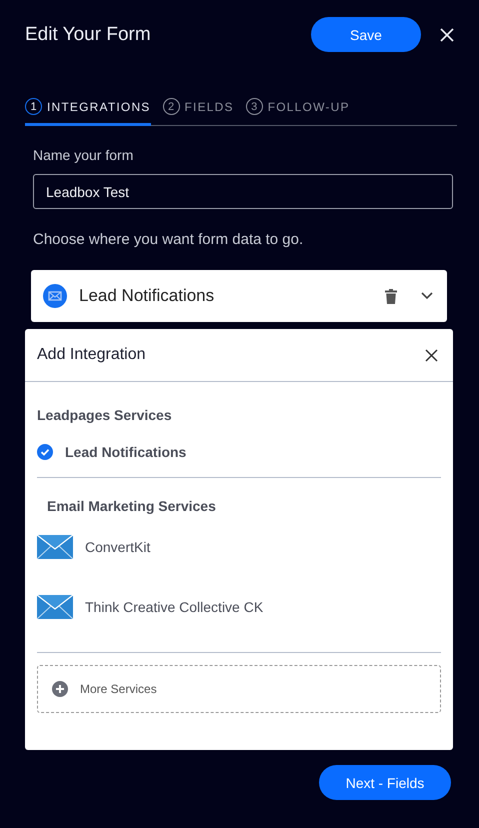  I want to click on mail-icon, so click(55, 296).